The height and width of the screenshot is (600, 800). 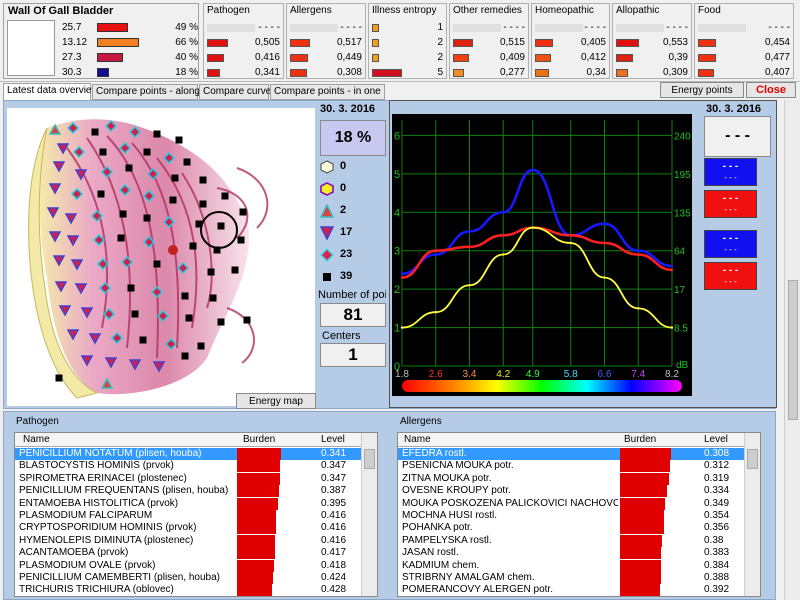 What do you see at coordinates (744, 41) in the screenshot?
I see `category-food: Food - - - - 0,454 0,477 0,407` at bounding box center [744, 41].